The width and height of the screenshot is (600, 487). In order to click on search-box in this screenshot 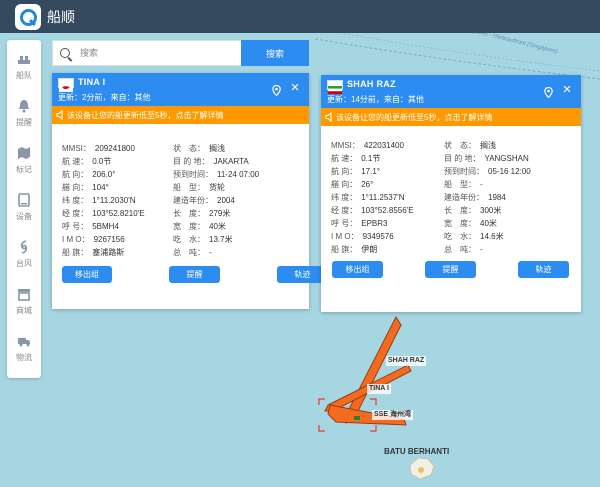, I will do `click(147, 53)`.